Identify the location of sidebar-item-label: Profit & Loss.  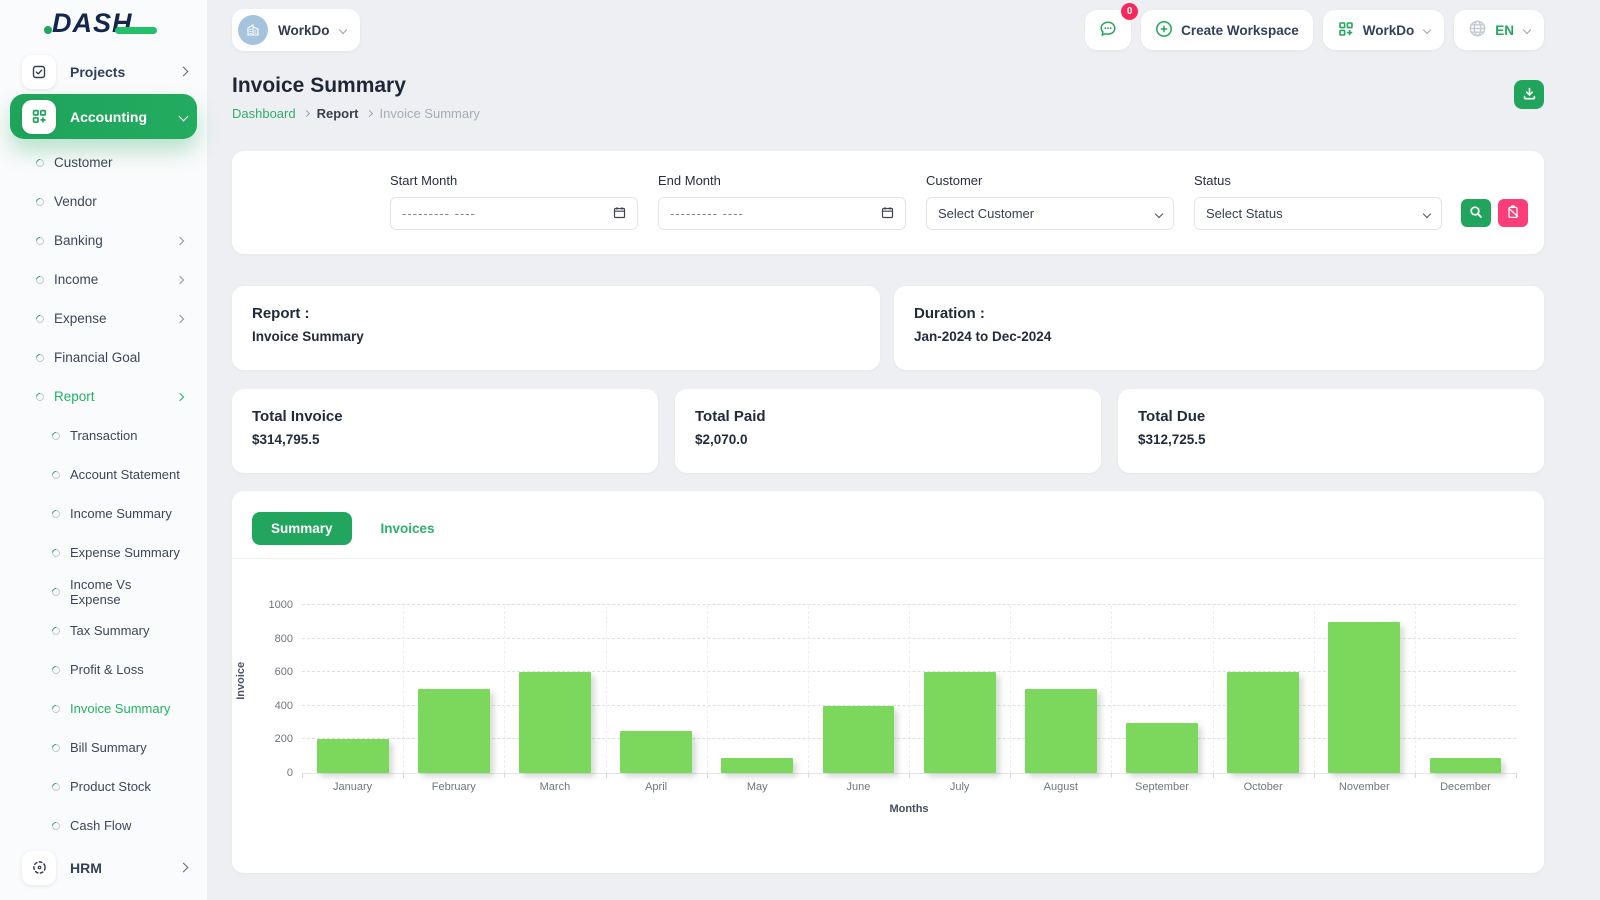
(107, 669).